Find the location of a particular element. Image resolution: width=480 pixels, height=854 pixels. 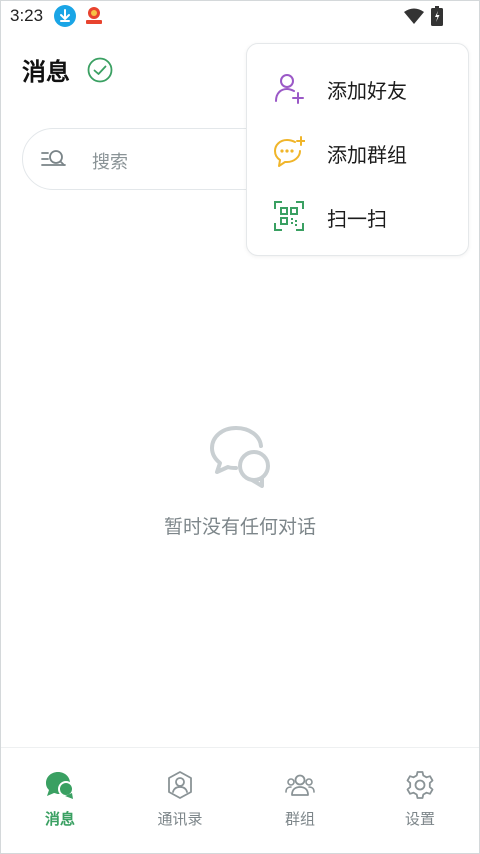

nav-tab-groups: 群组 is located at coordinates (300, 801).